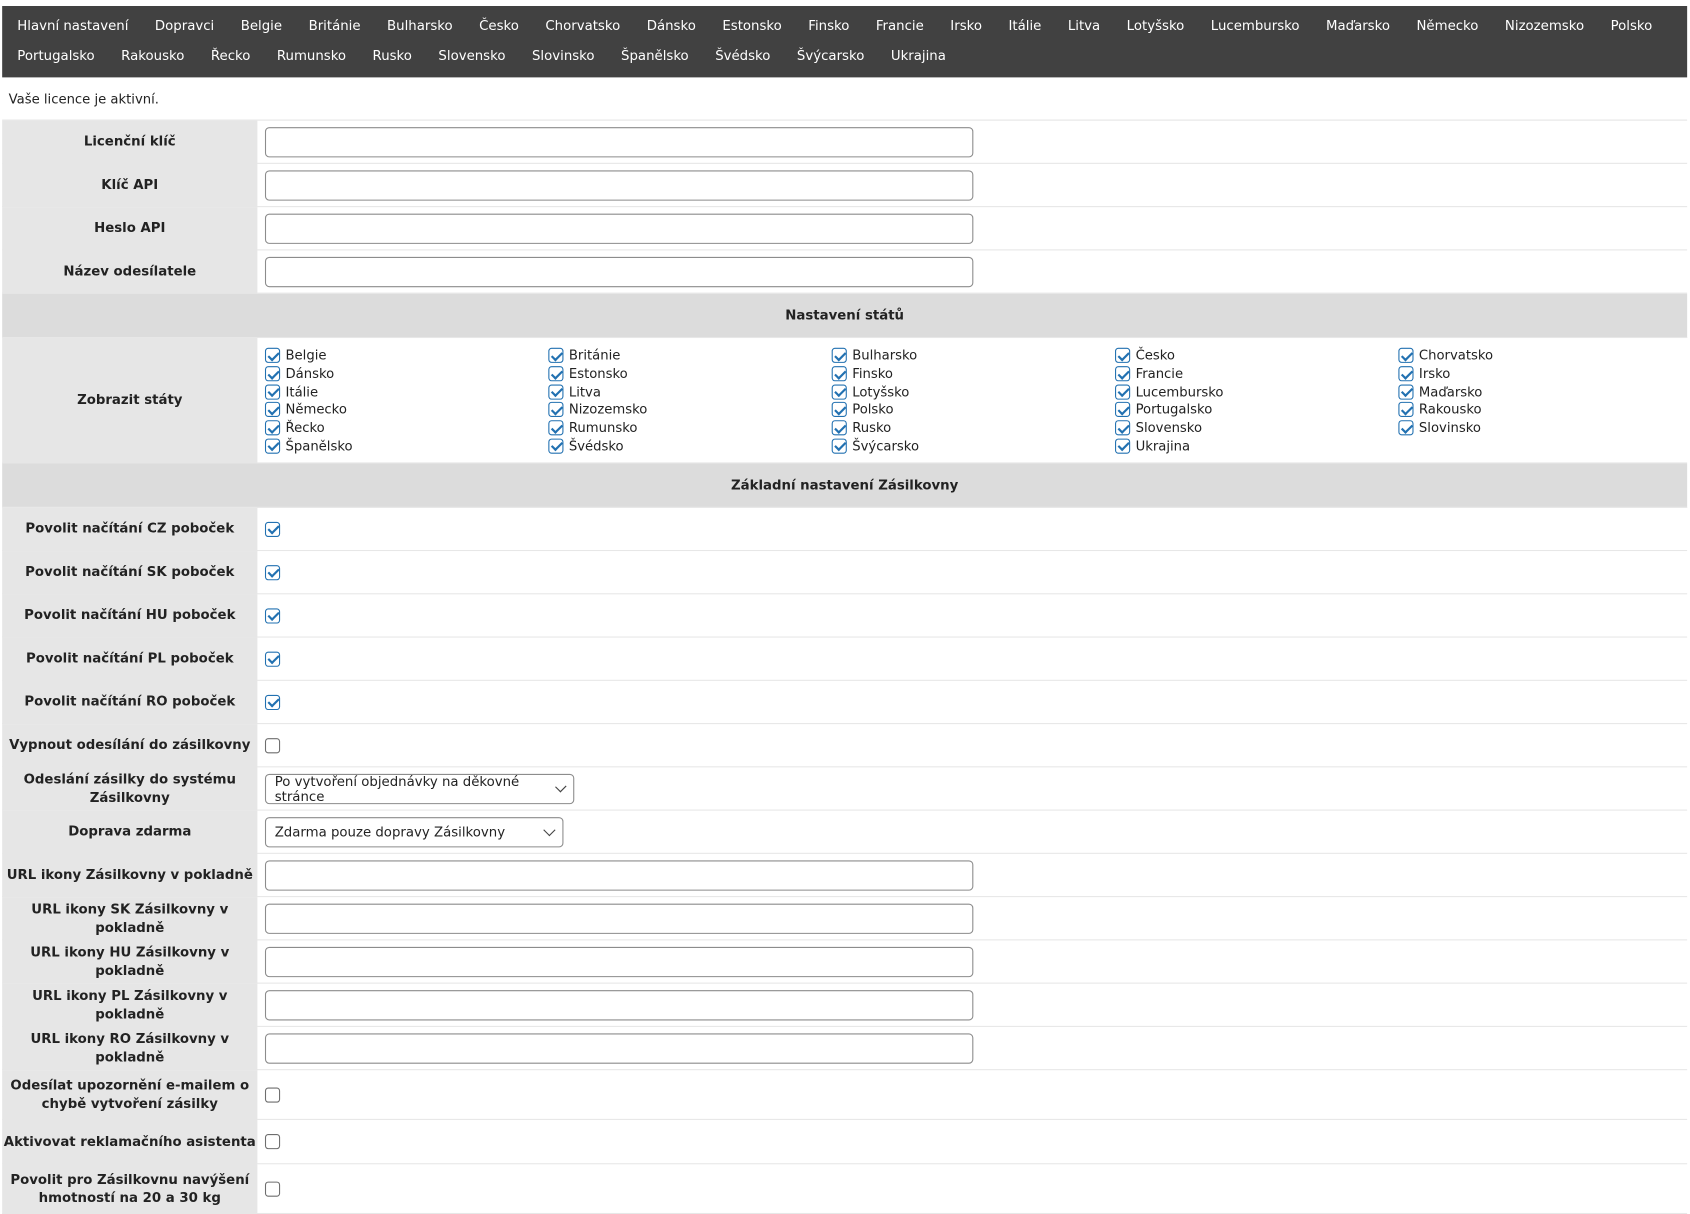  I want to click on nav-tab: Nizozemsko, so click(1547, 25).